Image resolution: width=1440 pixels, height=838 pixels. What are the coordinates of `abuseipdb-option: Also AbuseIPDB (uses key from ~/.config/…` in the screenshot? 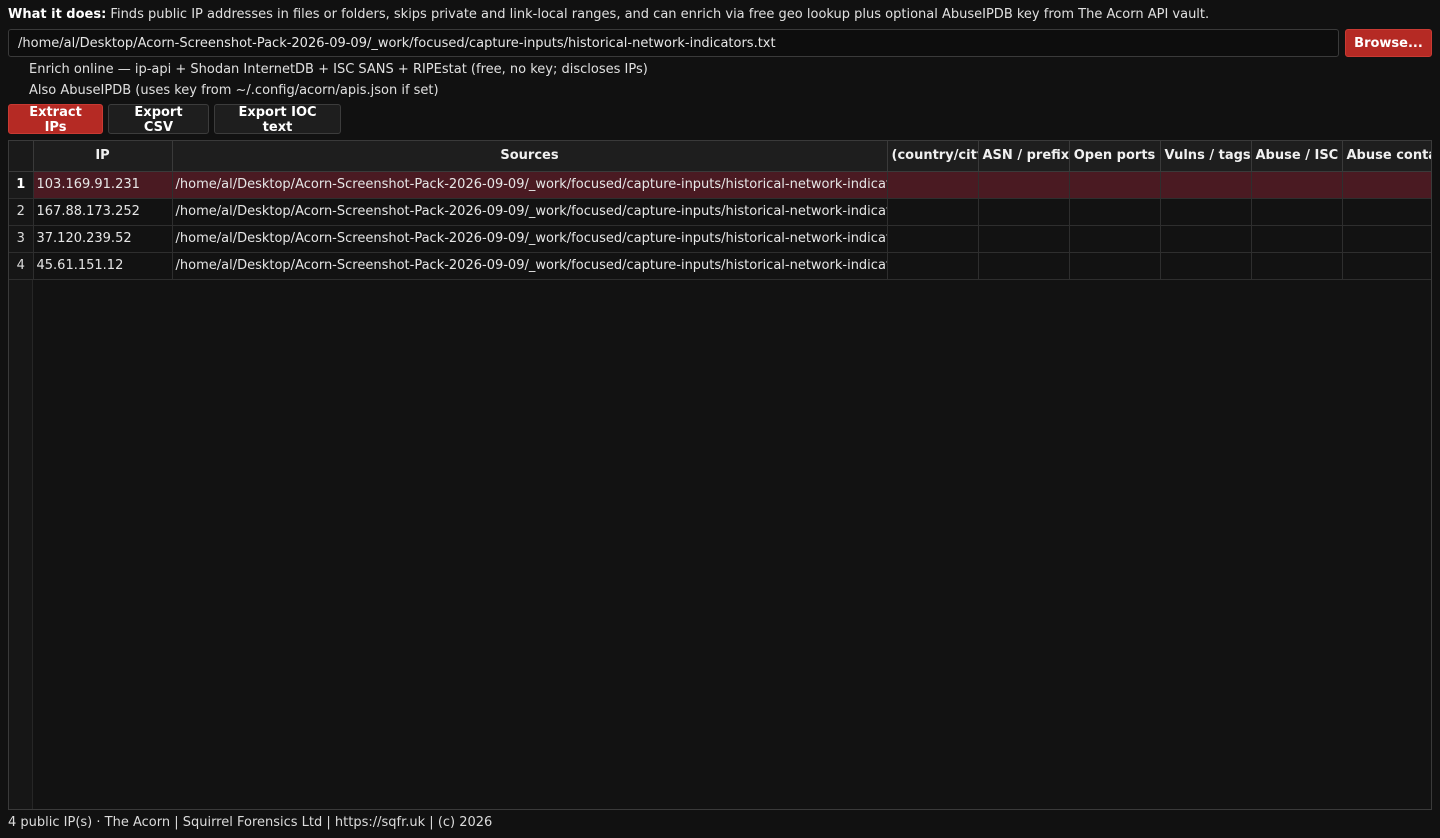 It's located at (234, 90).